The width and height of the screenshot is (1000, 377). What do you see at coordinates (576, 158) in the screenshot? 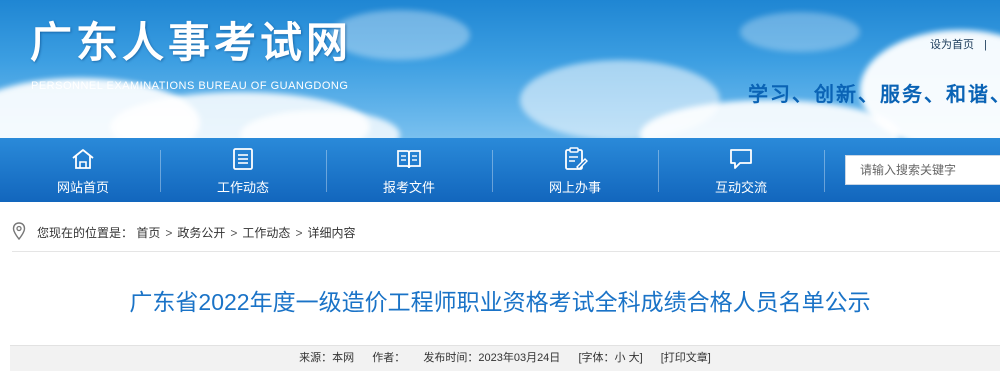
I see `clipboard-icon` at bounding box center [576, 158].